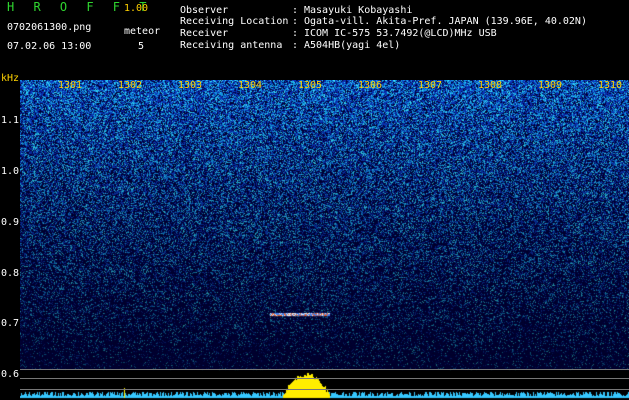 Image resolution: width=629 pixels, height=400 pixels. What do you see at coordinates (352, 45) in the screenshot?
I see `antenna-value: A504HB(yagi 4el)` at bounding box center [352, 45].